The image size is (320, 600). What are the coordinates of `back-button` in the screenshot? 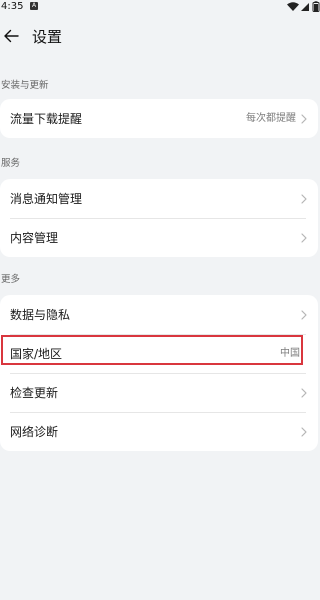 It's located at (11, 36).